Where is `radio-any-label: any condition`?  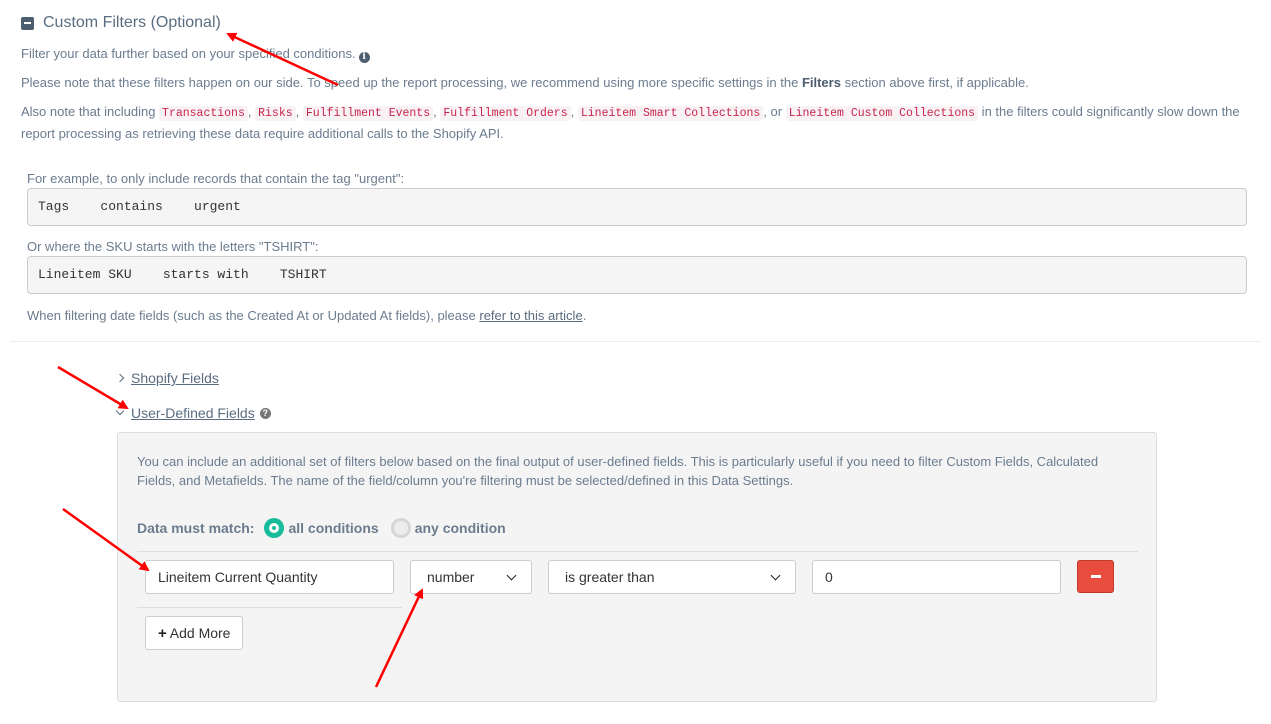 radio-any-label: any condition is located at coordinates (460, 528).